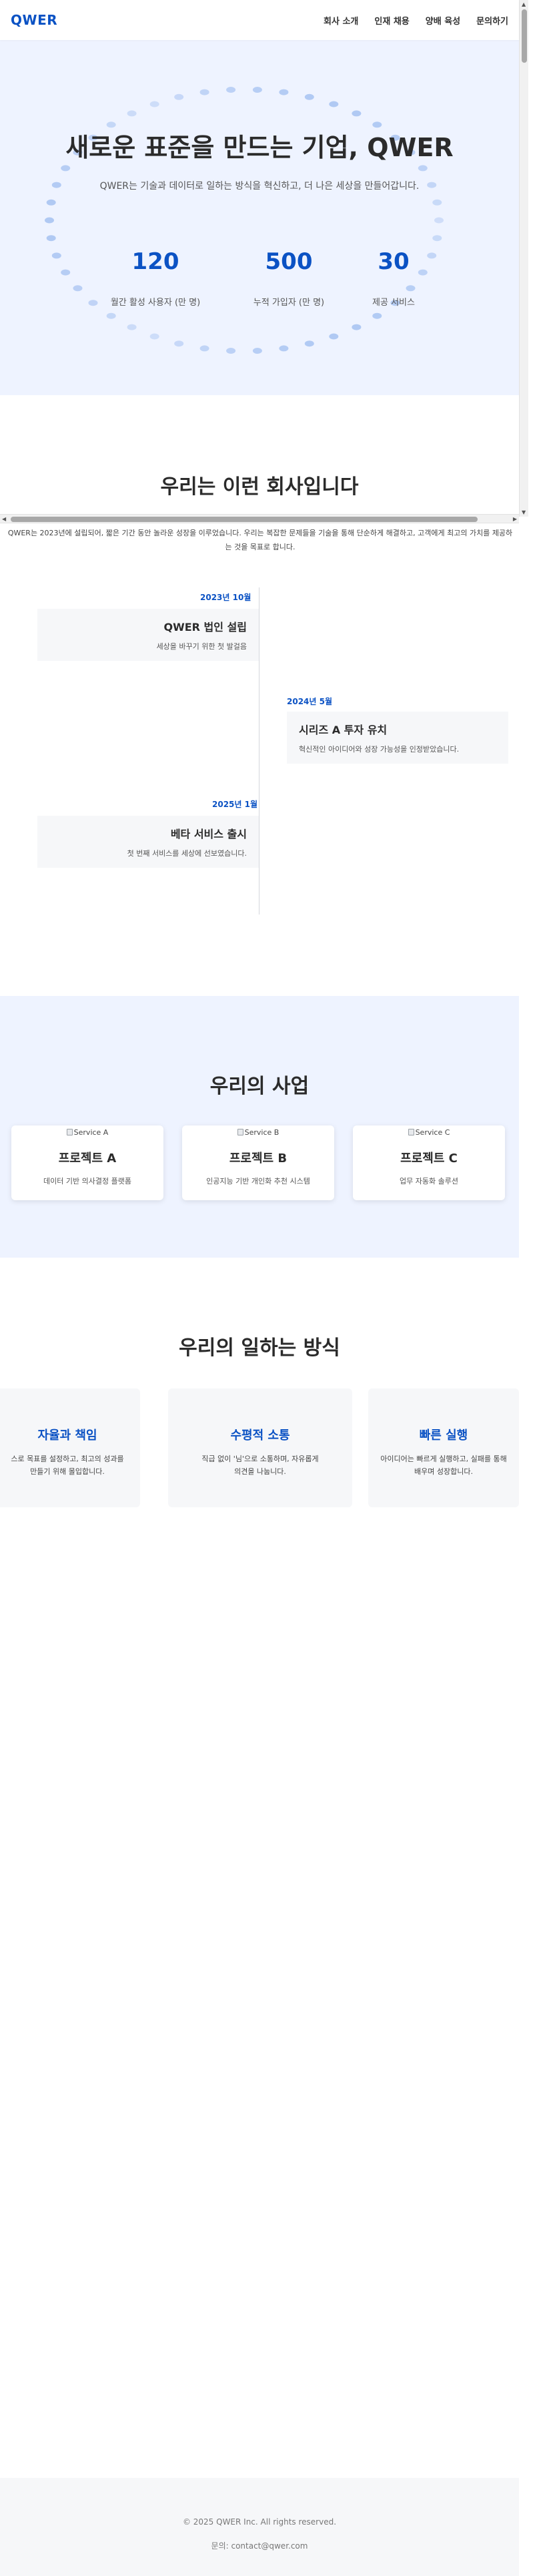 This screenshot has width=551, height=2576. What do you see at coordinates (343, 730) in the screenshot?
I see `timeline-title: 시리즈 A 투자 유치` at bounding box center [343, 730].